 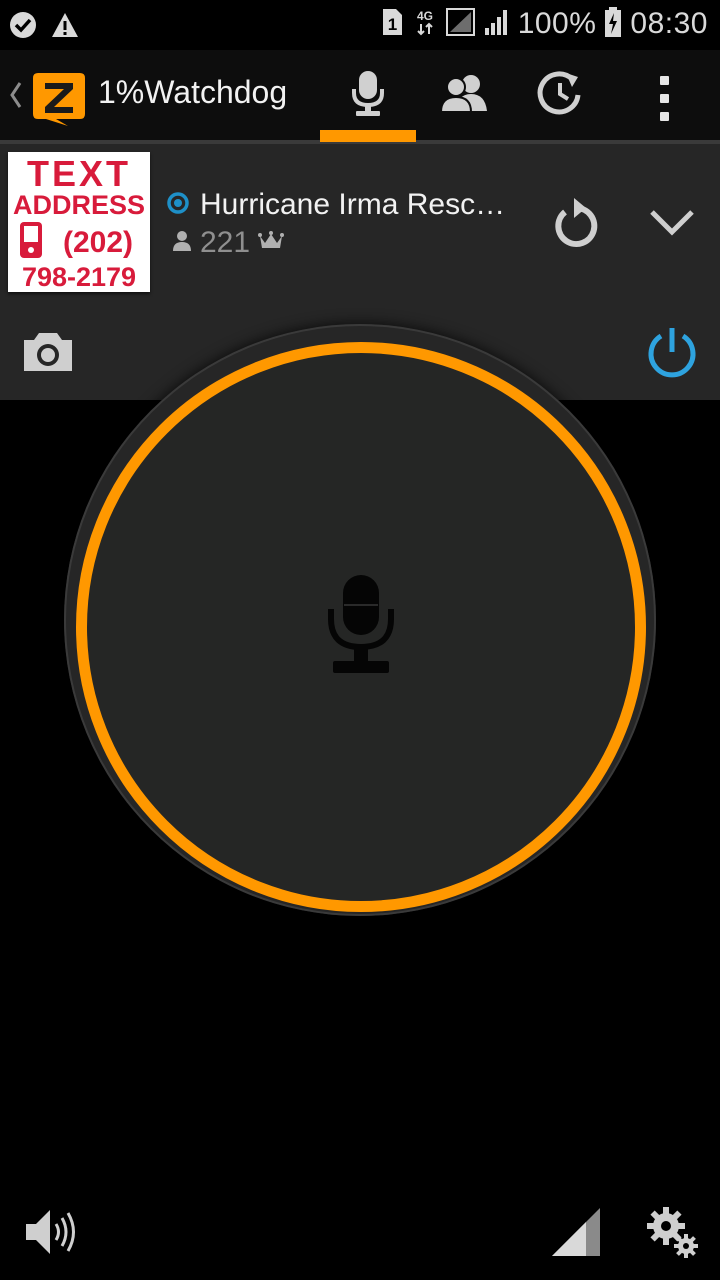 What do you see at coordinates (425, 16) in the screenshot?
I see `svg-text: 4G` at bounding box center [425, 16].